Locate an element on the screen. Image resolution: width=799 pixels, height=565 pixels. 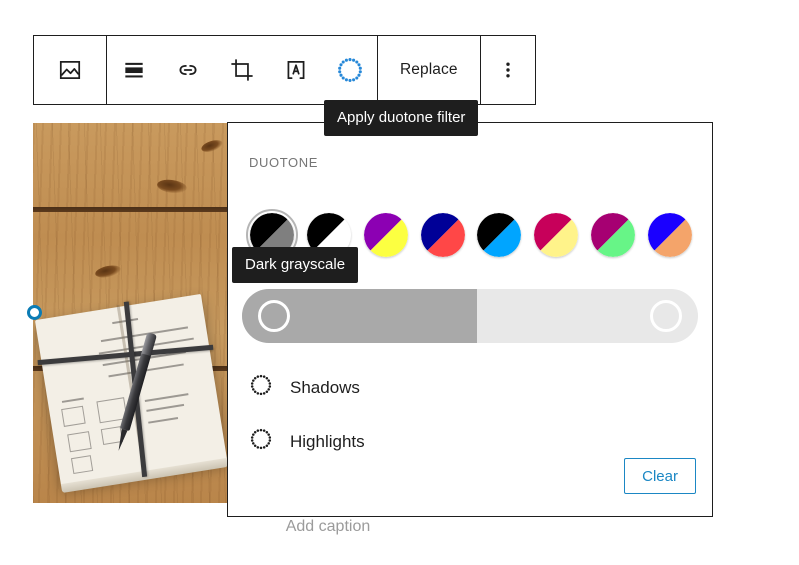
shadows-color-row: Shadows is located at coordinates (304, 387).